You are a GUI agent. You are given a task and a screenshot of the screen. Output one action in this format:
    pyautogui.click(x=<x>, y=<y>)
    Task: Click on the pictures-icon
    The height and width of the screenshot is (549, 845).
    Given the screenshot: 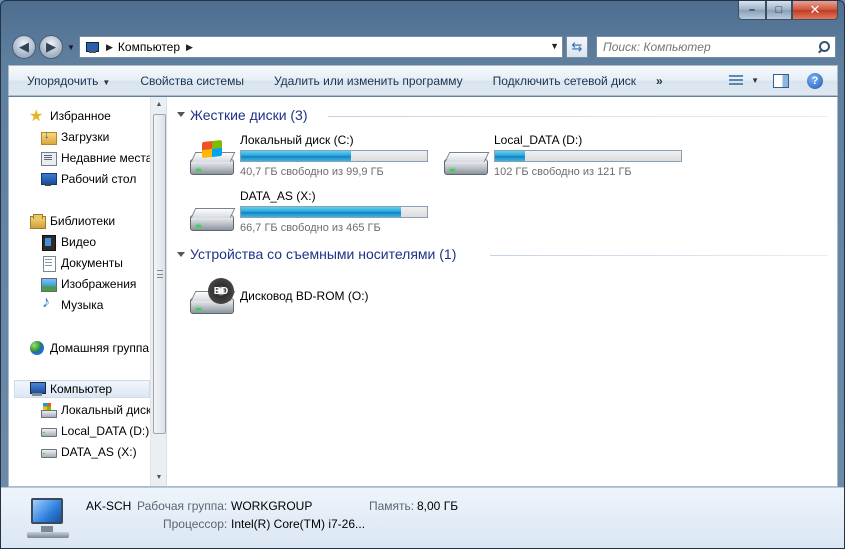 What is the action you would take?
    pyautogui.click(x=48, y=284)
    